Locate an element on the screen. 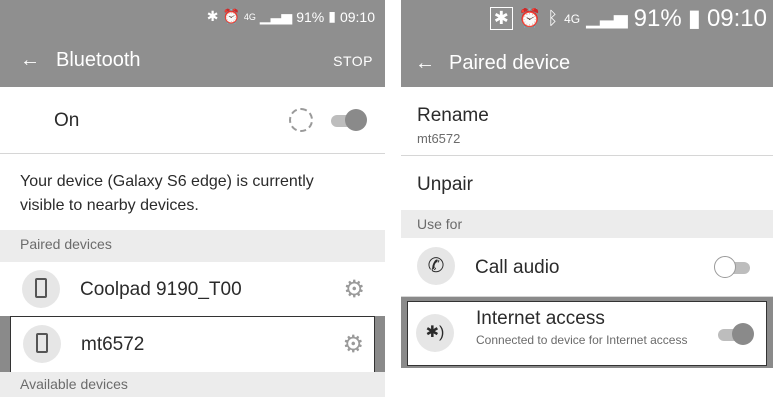 This screenshot has width=773, height=397. toggle-label: On is located at coordinates (67, 120).